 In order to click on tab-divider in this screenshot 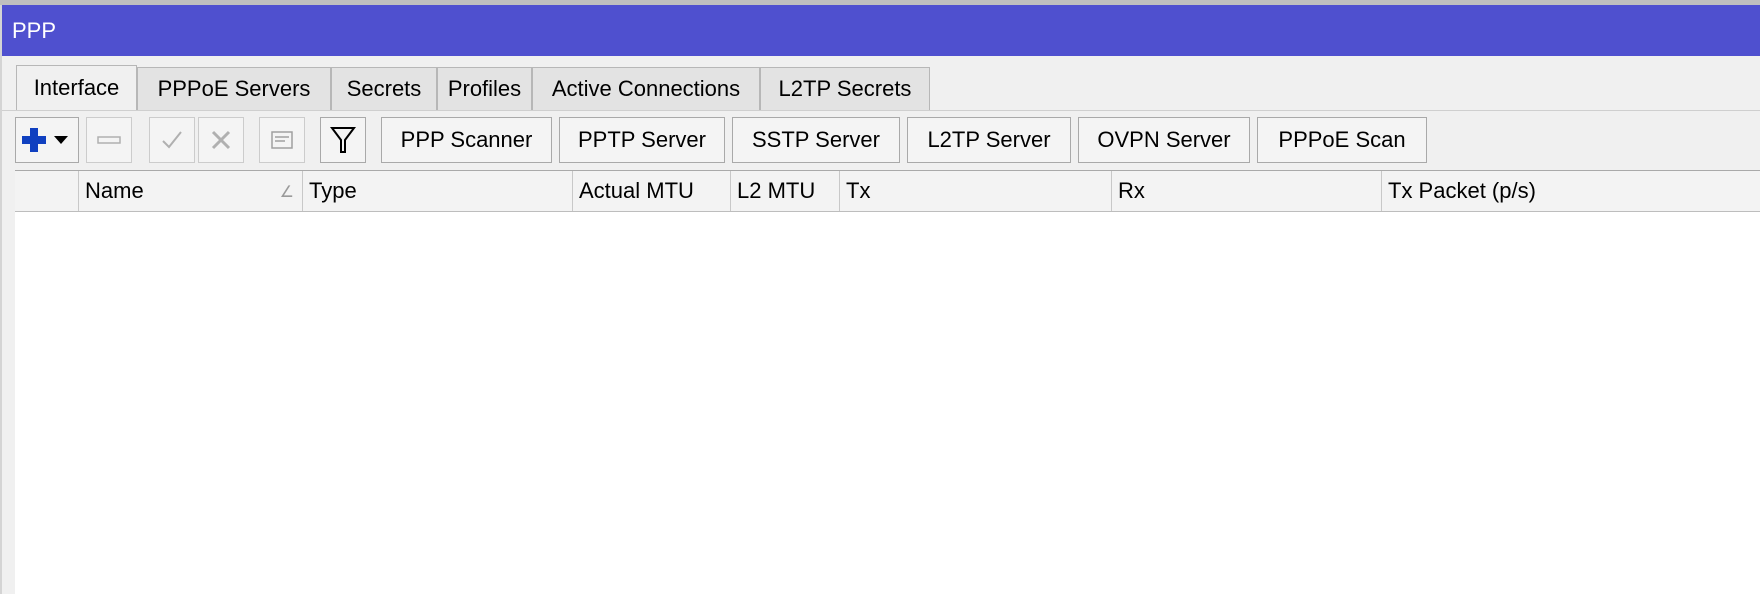, I will do `click(881, 110)`.